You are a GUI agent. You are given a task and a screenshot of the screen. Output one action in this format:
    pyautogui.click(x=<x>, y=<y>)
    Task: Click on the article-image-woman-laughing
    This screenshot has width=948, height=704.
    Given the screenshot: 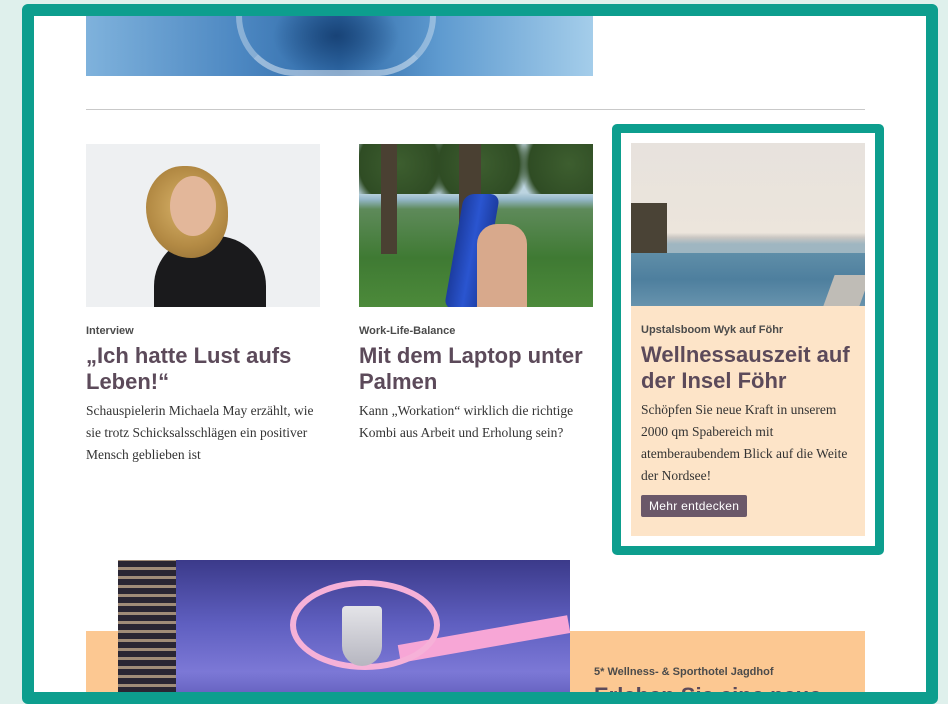 What is the action you would take?
    pyautogui.click(x=203, y=225)
    